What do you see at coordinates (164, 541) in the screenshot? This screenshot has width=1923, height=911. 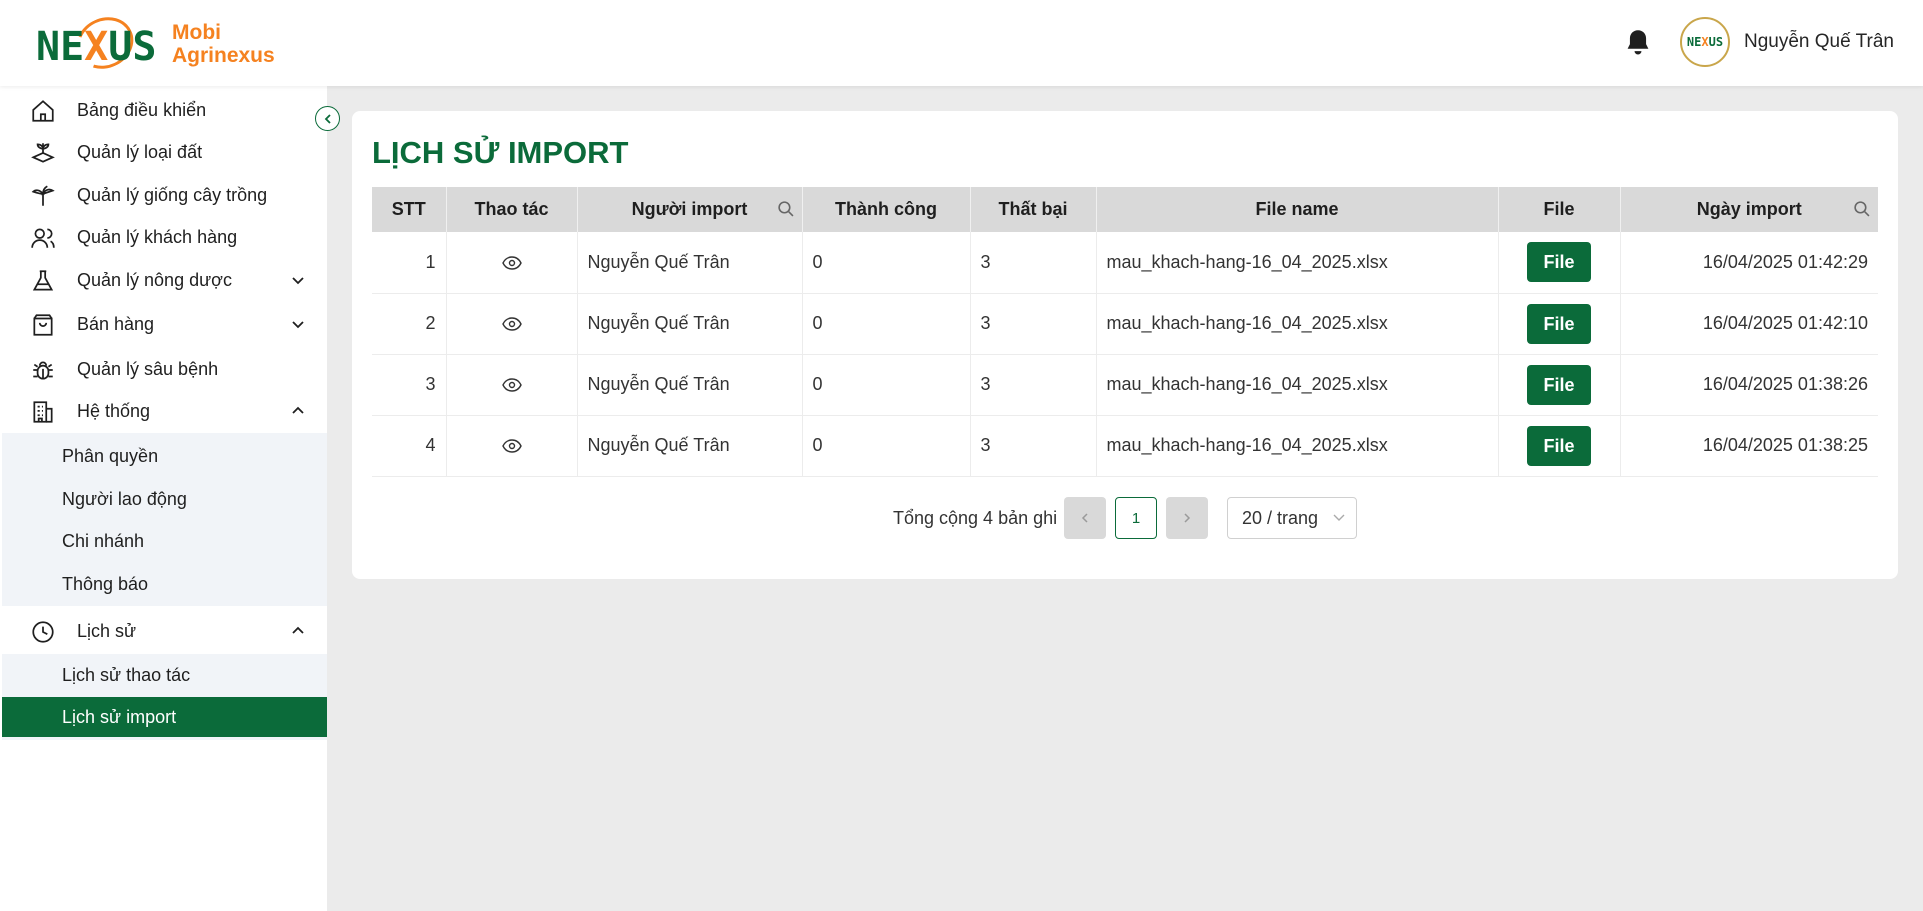 I see `sidebar-subitem-branches: Chi nhánh` at bounding box center [164, 541].